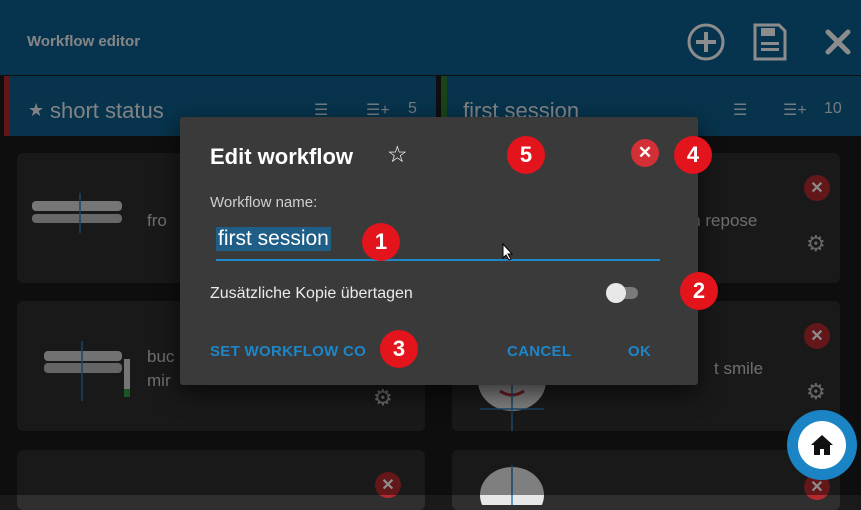 The width and height of the screenshot is (861, 510). Describe the element at coordinates (508, 252) in the screenshot. I see `mouse-cursor-icon` at that location.